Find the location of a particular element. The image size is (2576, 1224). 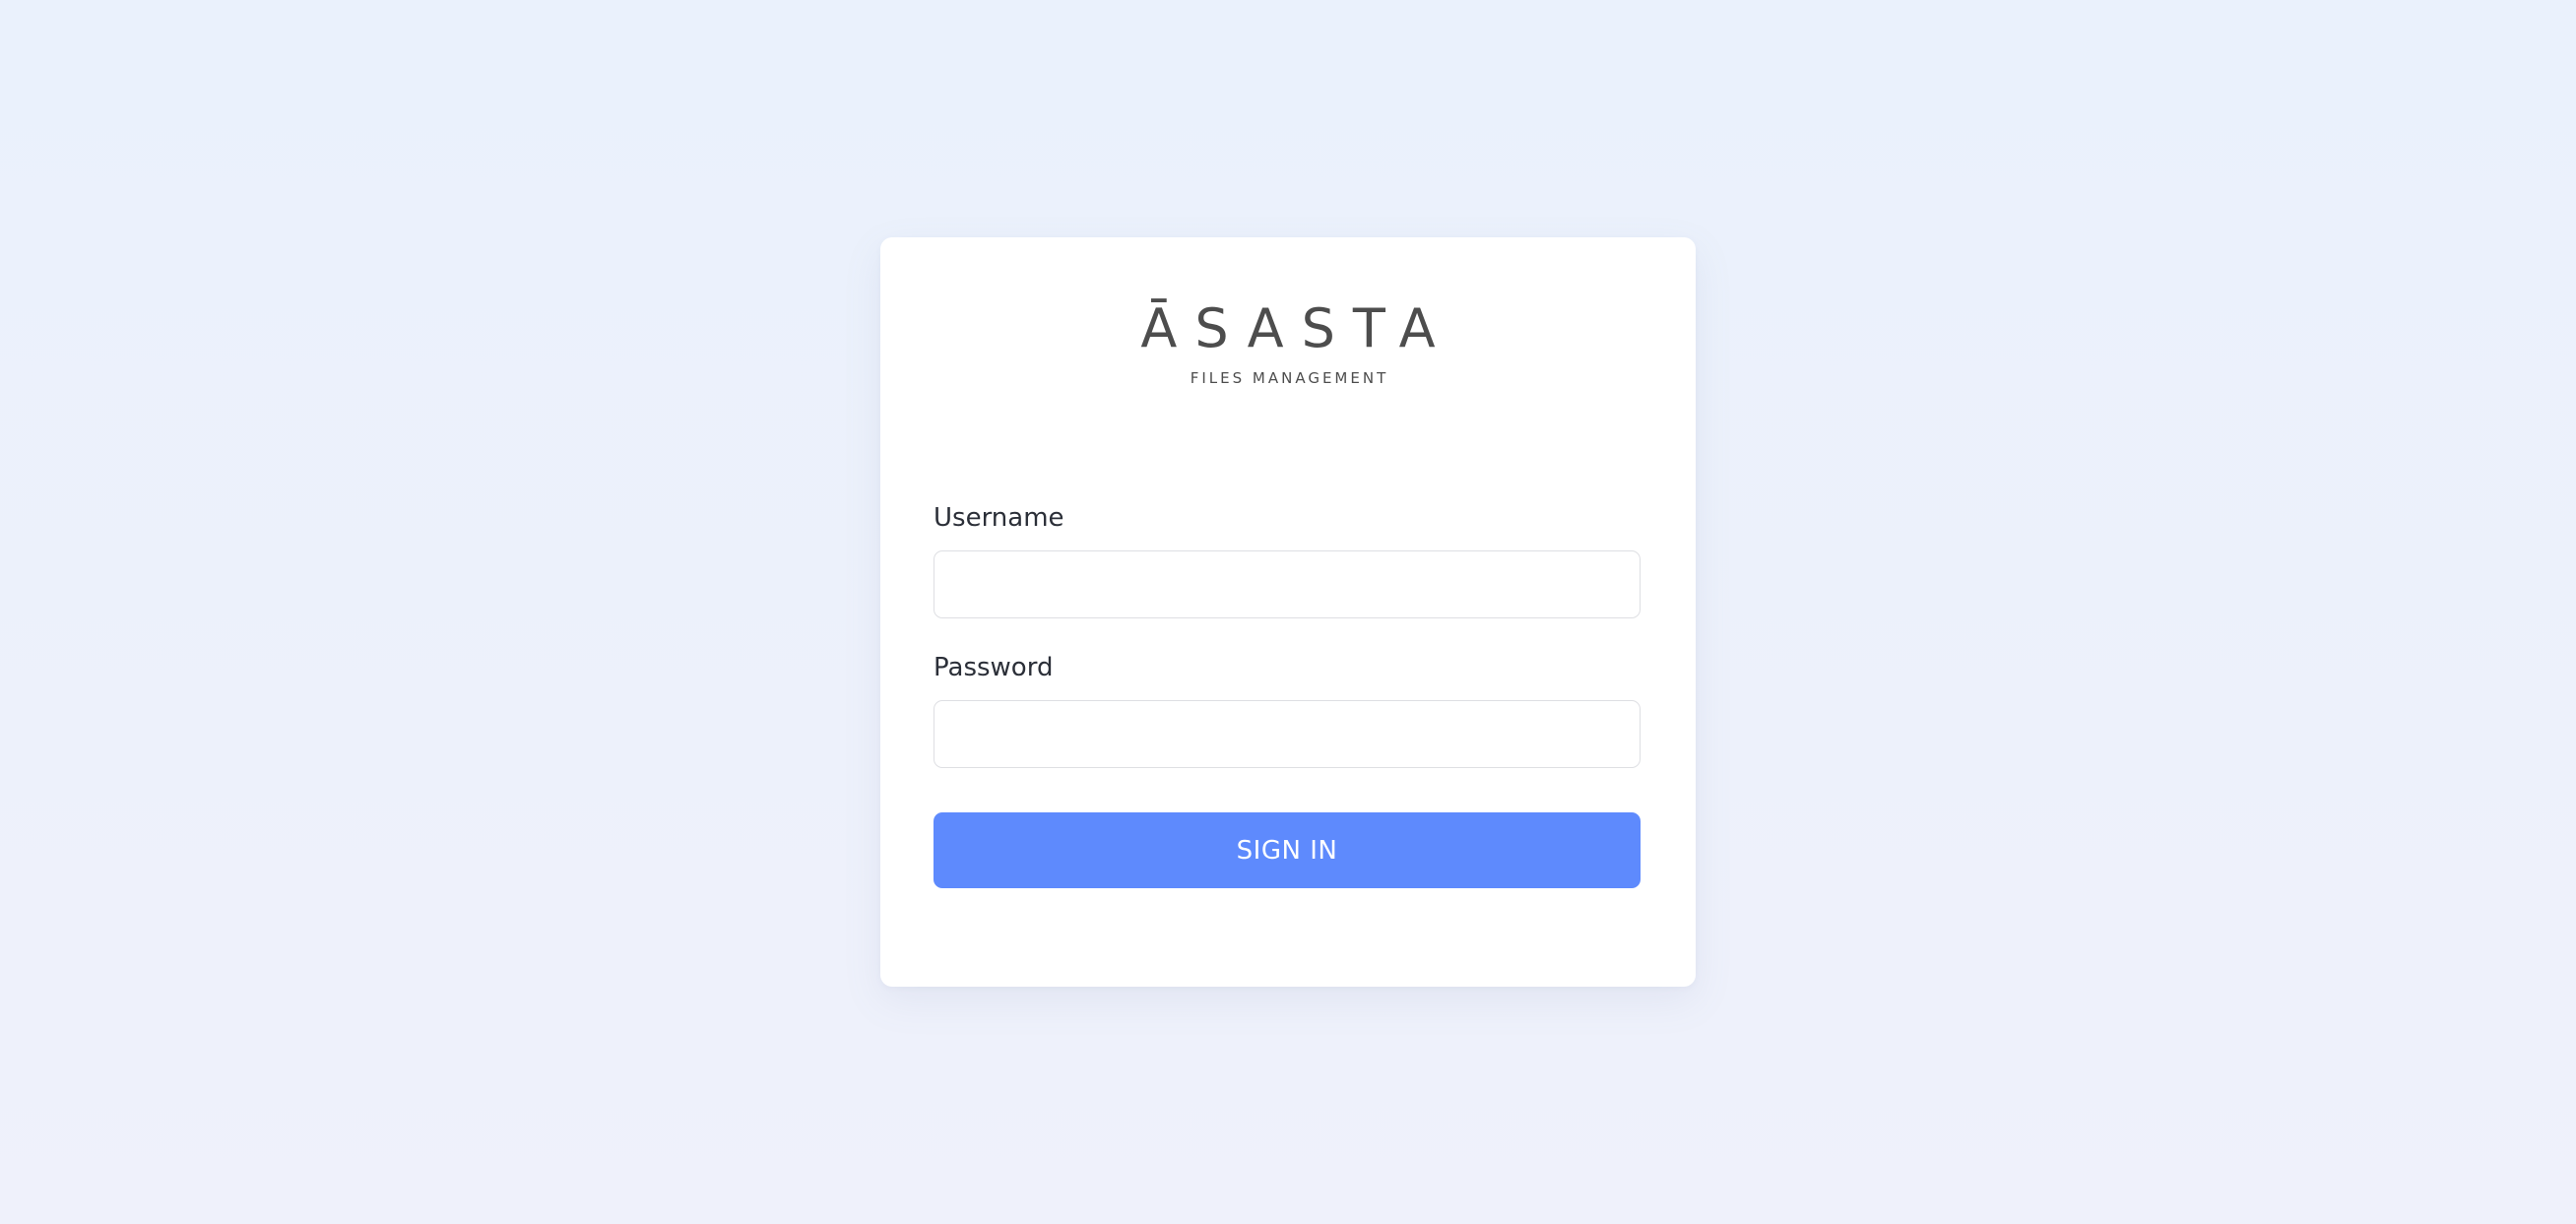

password-input is located at coordinates (1287, 734).